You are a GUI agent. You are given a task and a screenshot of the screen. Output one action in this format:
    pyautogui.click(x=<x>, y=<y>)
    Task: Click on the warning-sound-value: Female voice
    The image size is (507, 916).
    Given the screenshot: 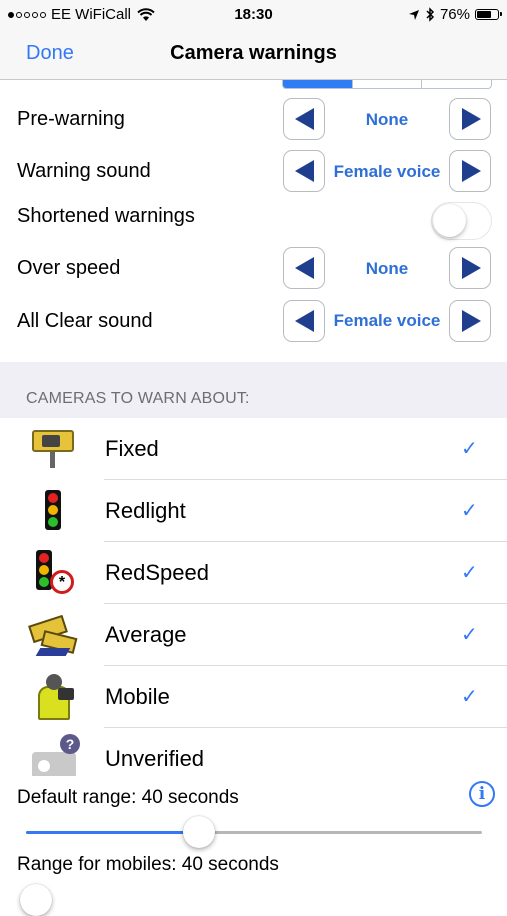 What is the action you would take?
    pyautogui.click(x=387, y=171)
    